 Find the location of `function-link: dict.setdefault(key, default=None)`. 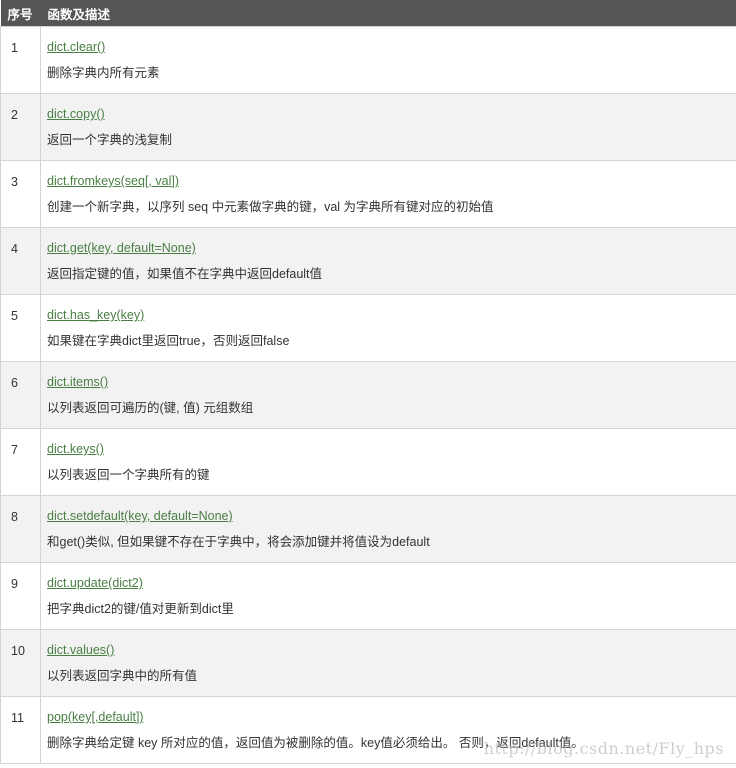

function-link: dict.setdefault(key, default=None) is located at coordinates (388, 516).